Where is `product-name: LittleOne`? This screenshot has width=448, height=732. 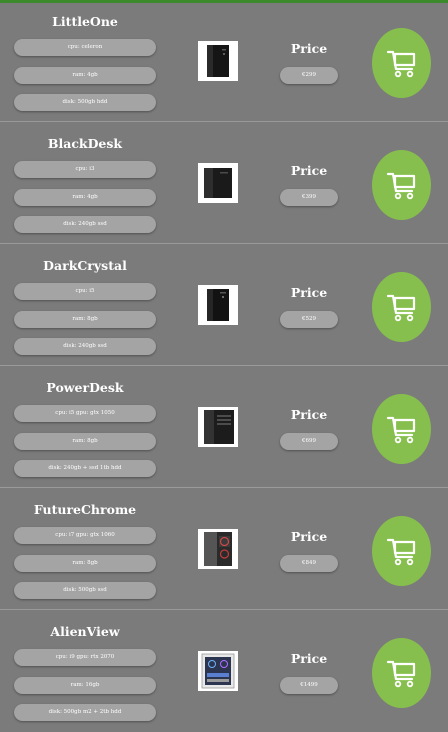 product-name: LittleOne is located at coordinates (85, 21).